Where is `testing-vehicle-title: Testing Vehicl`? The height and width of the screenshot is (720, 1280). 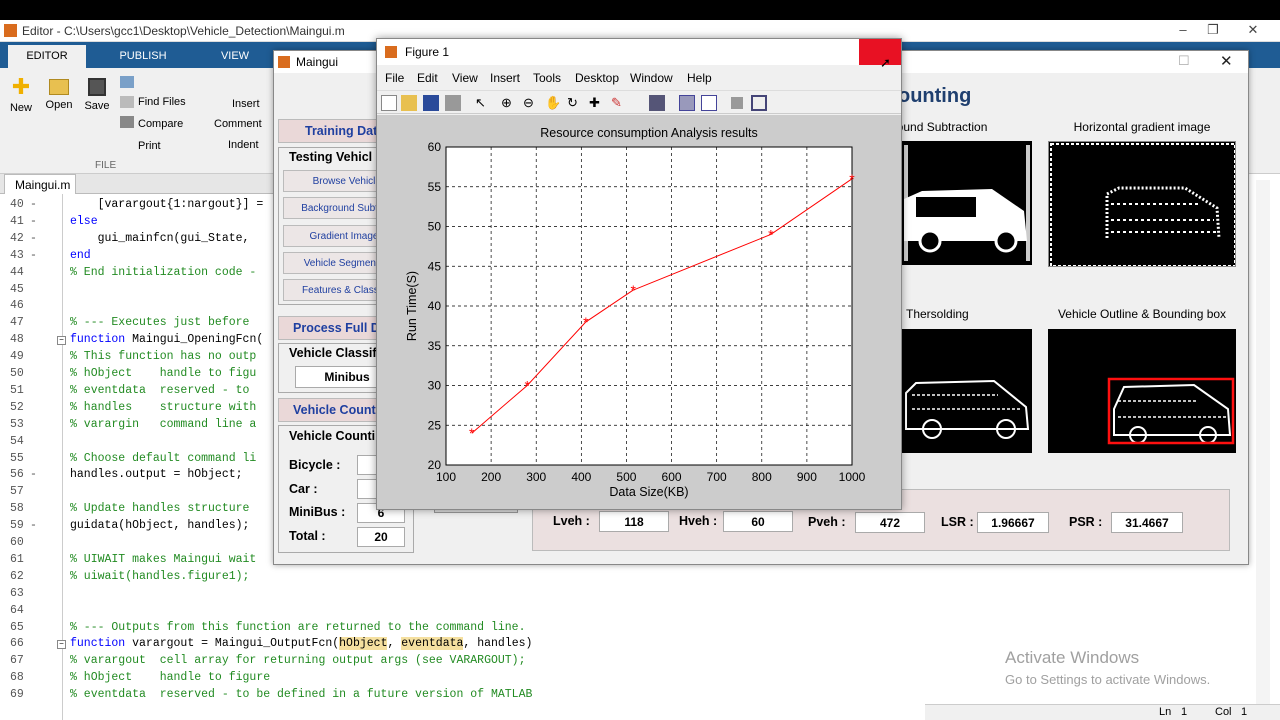
testing-vehicle-title: Testing Vehicl is located at coordinates (331, 157).